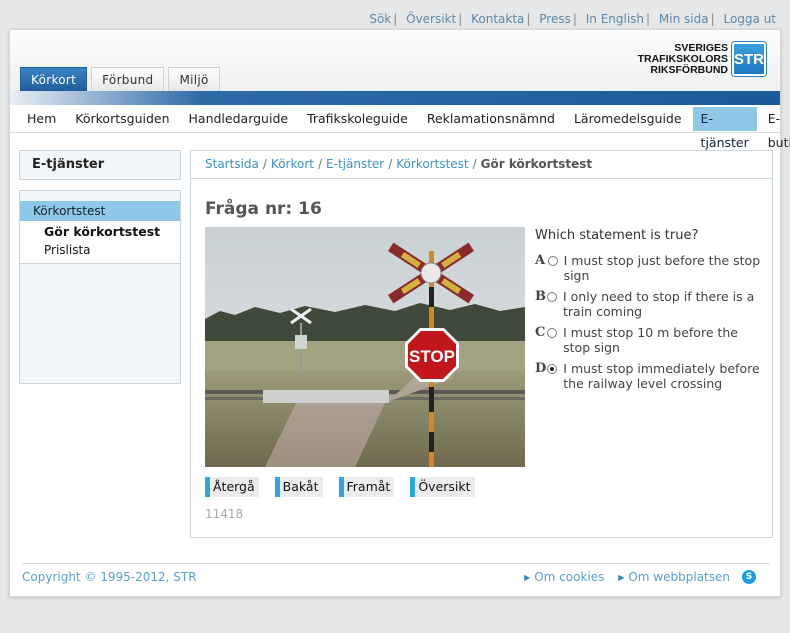  What do you see at coordinates (628, 119) in the screenshot?
I see `nav-laromedelsguide: Läromedelsguide` at bounding box center [628, 119].